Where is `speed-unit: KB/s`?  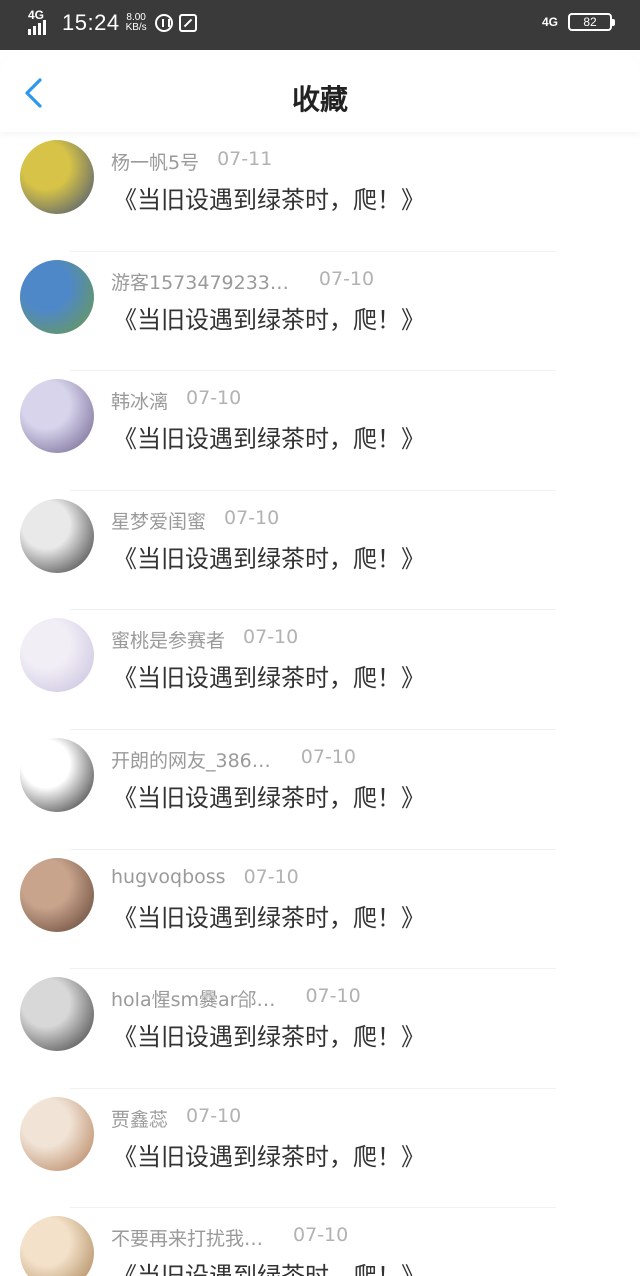
speed-unit: KB/s is located at coordinates (136, 27).